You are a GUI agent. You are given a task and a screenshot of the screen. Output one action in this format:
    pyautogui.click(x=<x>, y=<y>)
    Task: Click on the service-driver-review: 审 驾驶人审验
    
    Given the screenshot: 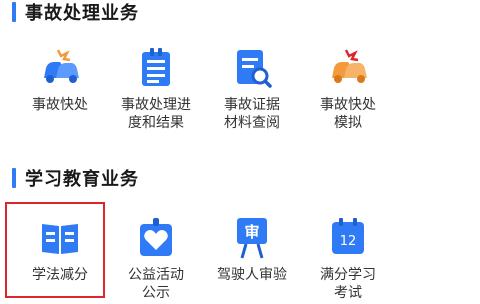 What is the action you would take?
    pyautogui.click(x=252, y=259)
    